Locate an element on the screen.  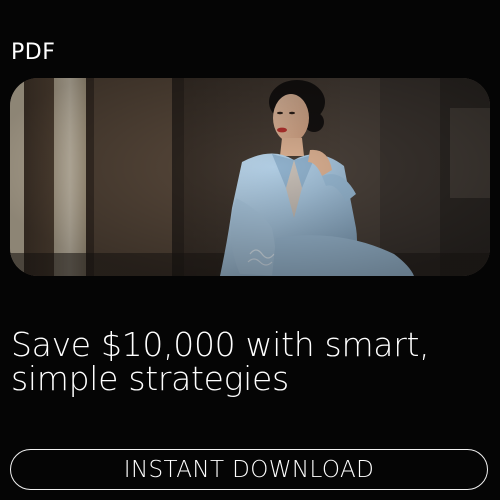
headline-line-1: Save $10,000 with smart, is located at coordinates (220, 344).